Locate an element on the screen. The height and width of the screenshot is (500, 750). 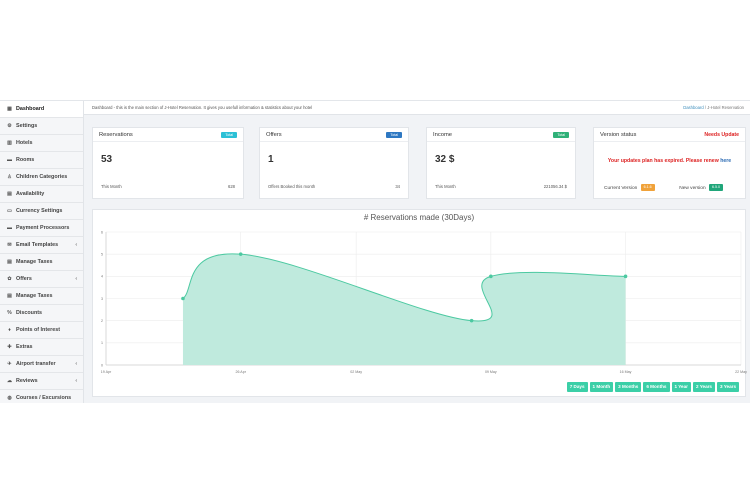
dashboard-icon: ▦ is located at coordinates (9, 109).